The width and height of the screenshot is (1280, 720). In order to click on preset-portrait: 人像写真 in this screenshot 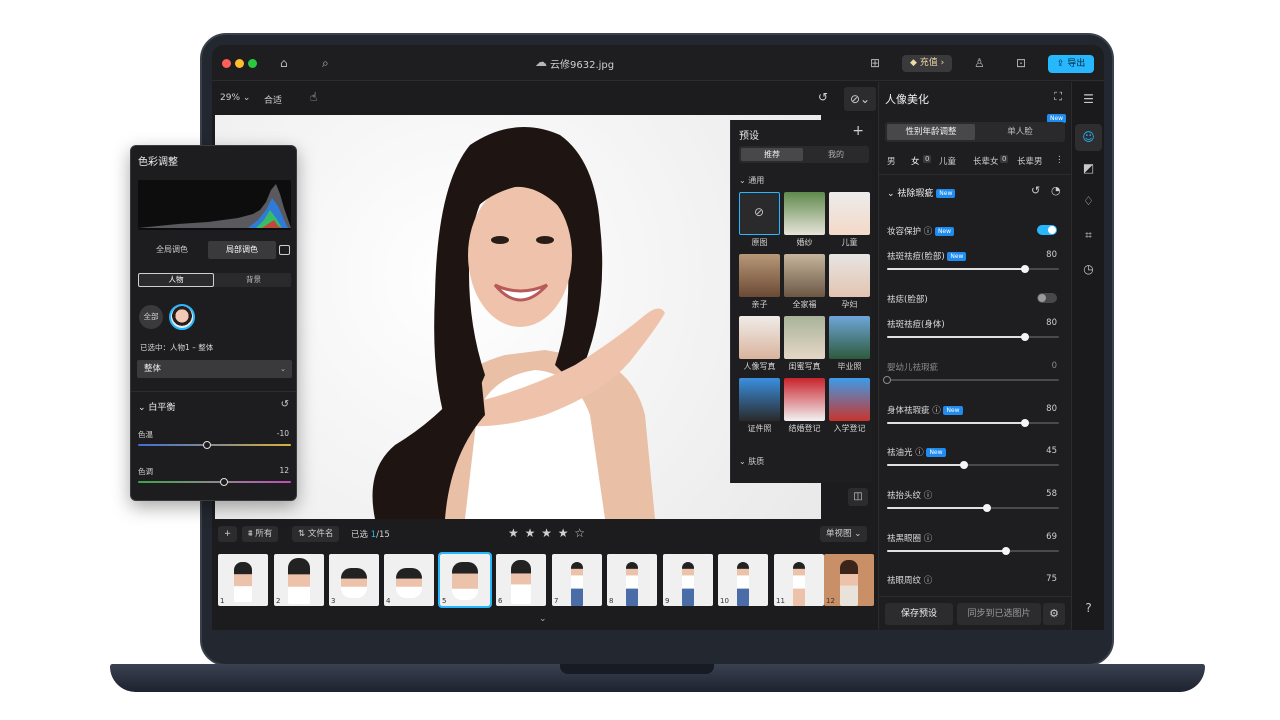, I will do `click(759, 344)`.